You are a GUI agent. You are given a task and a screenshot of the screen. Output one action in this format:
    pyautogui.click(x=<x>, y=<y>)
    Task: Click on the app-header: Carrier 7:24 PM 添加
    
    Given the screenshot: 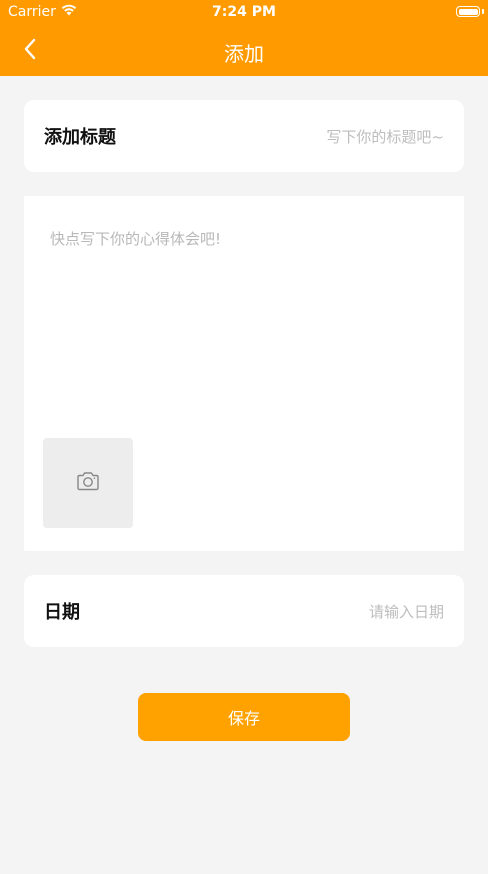 What is the action you would take?
    pyautogui.click(x=244, y=38)
    